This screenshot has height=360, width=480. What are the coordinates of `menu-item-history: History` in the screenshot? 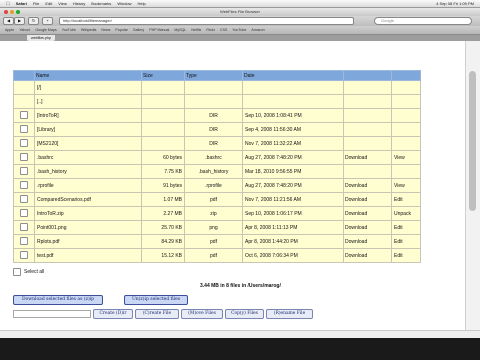 It's located at (79, 3).